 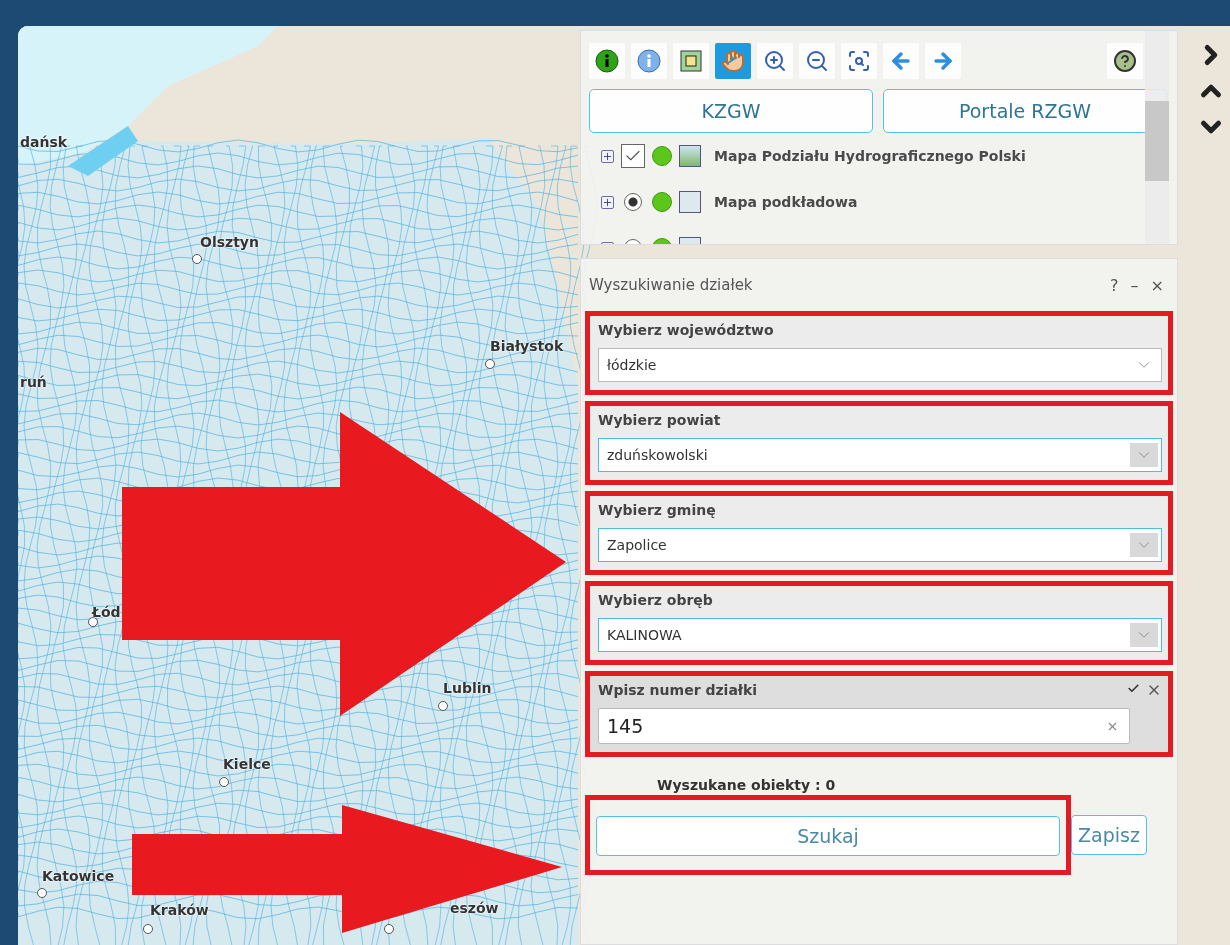 I want to click on panel-control: ?, so click(x=1114, y=285).